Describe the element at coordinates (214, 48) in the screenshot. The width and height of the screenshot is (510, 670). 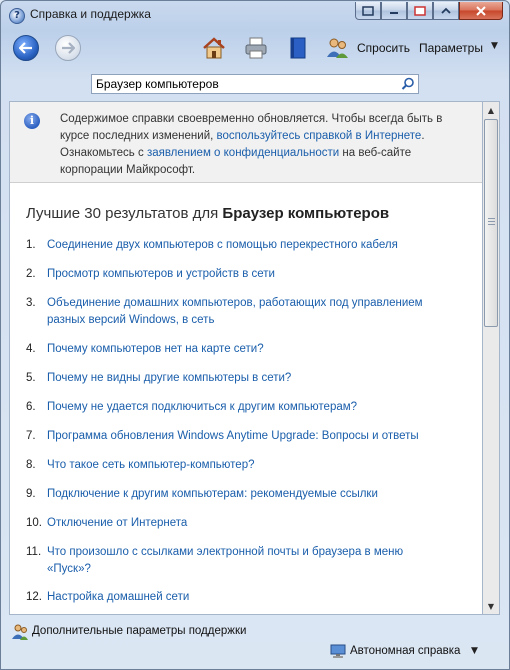
I see `home-icon` at that location.